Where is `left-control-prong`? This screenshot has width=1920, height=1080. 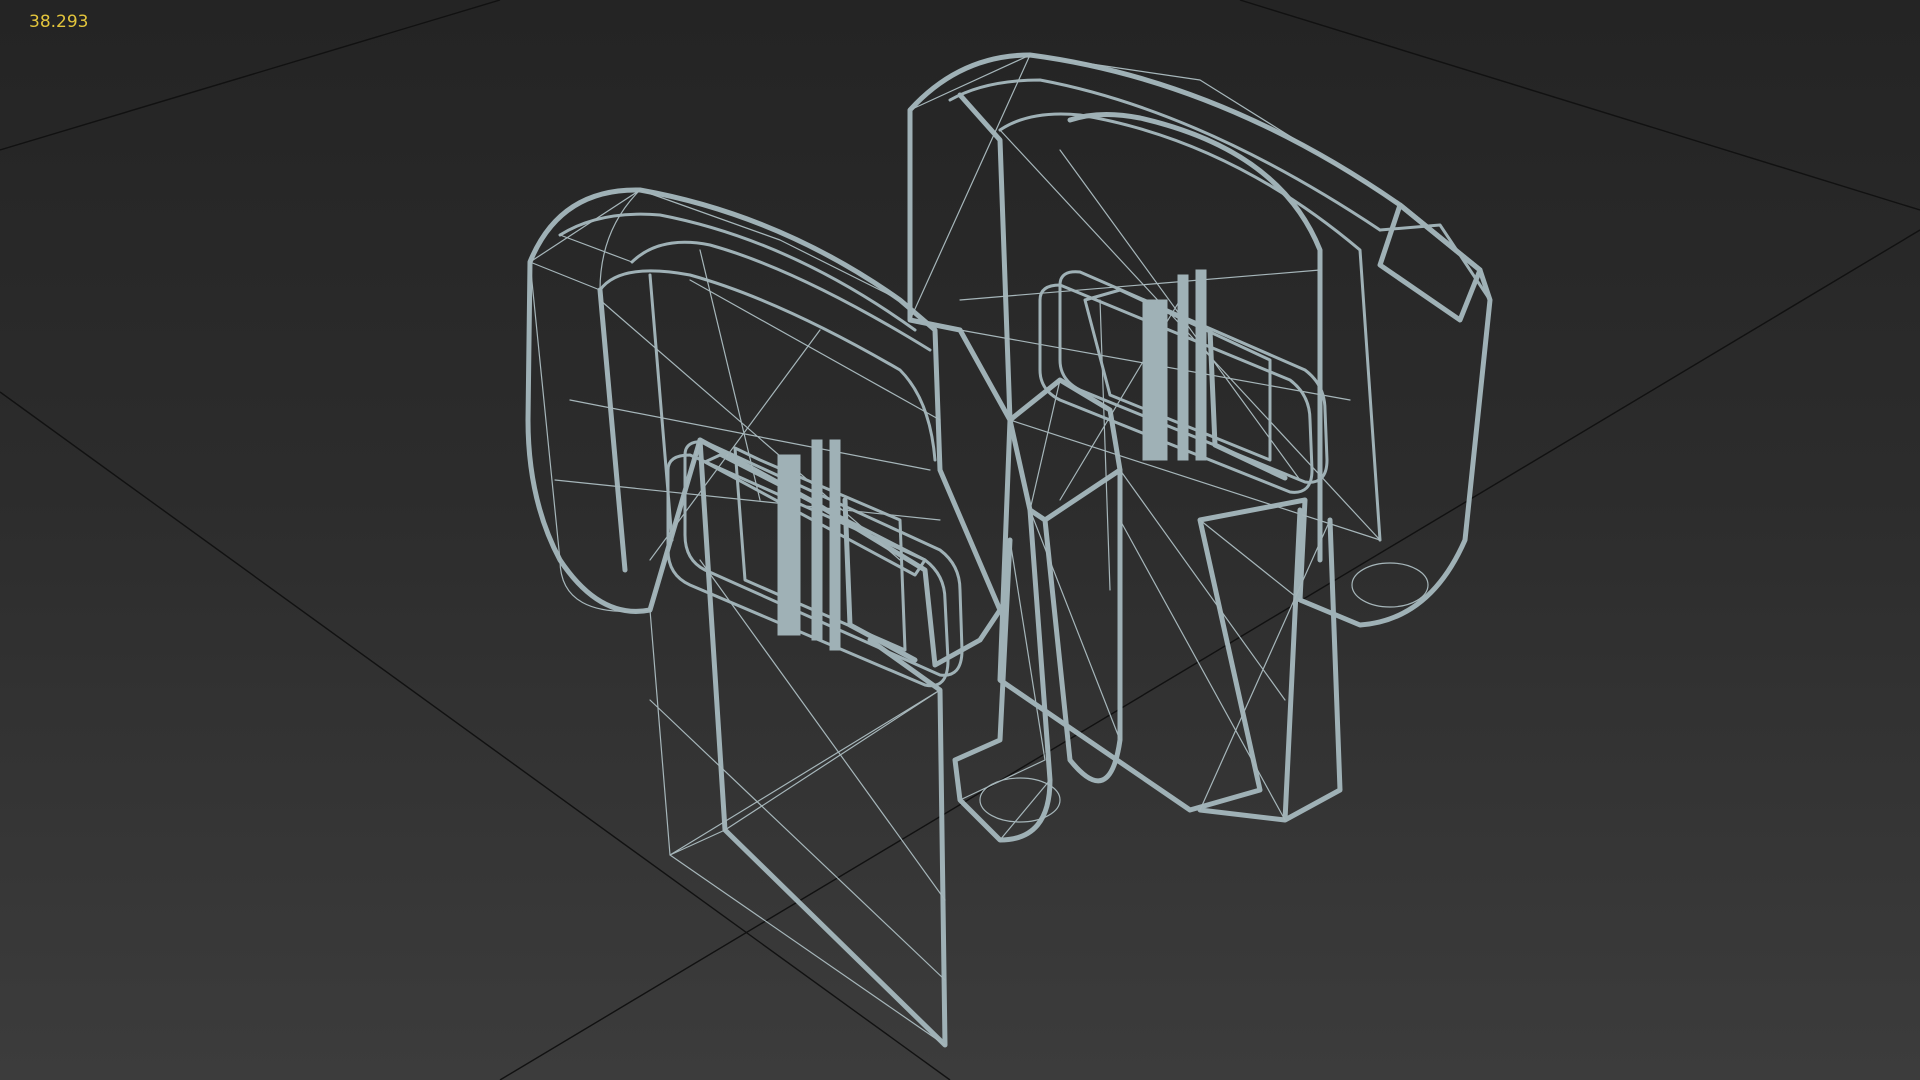
left-control-prong is located at coordinates (817, 540).